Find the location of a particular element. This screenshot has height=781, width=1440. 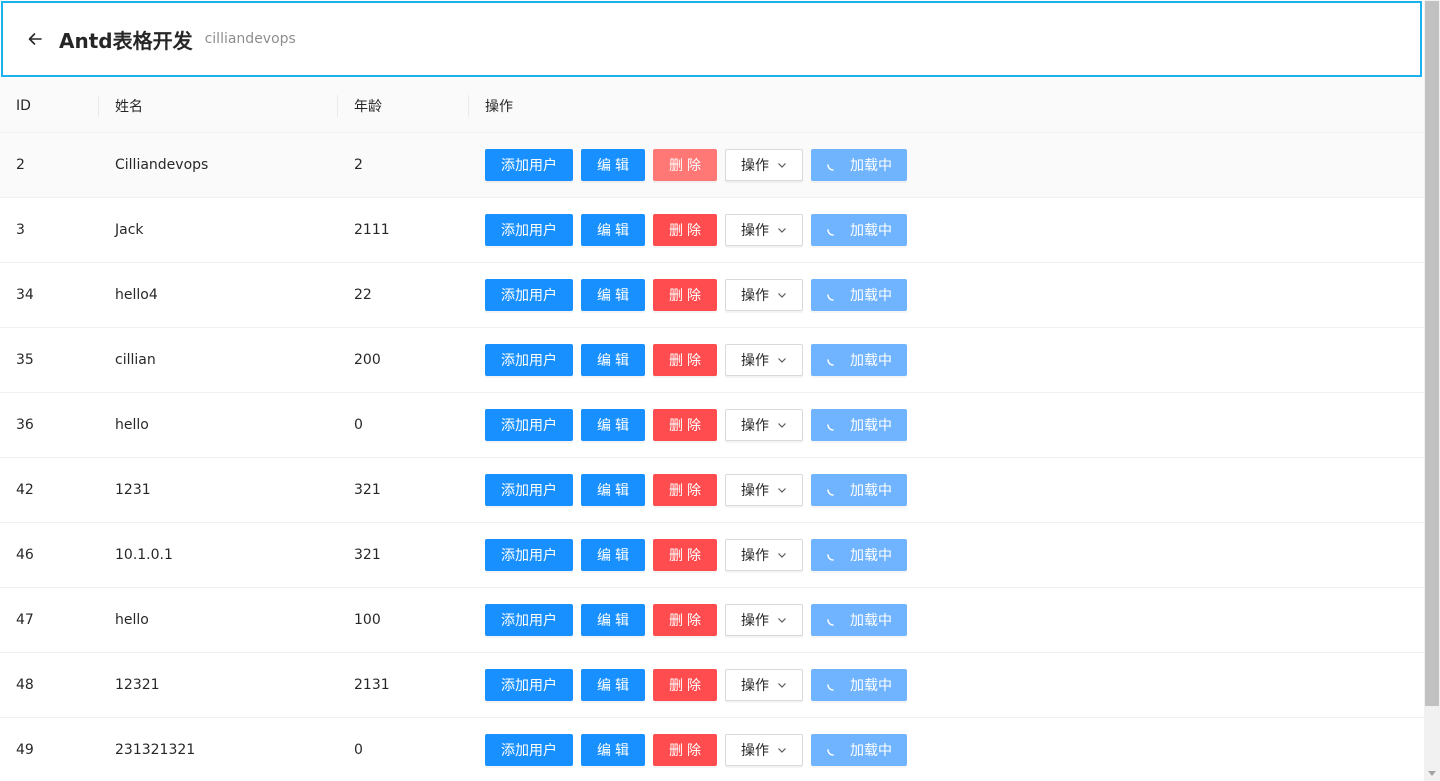

cell-age: 22 is located at coordinates (363, 295).